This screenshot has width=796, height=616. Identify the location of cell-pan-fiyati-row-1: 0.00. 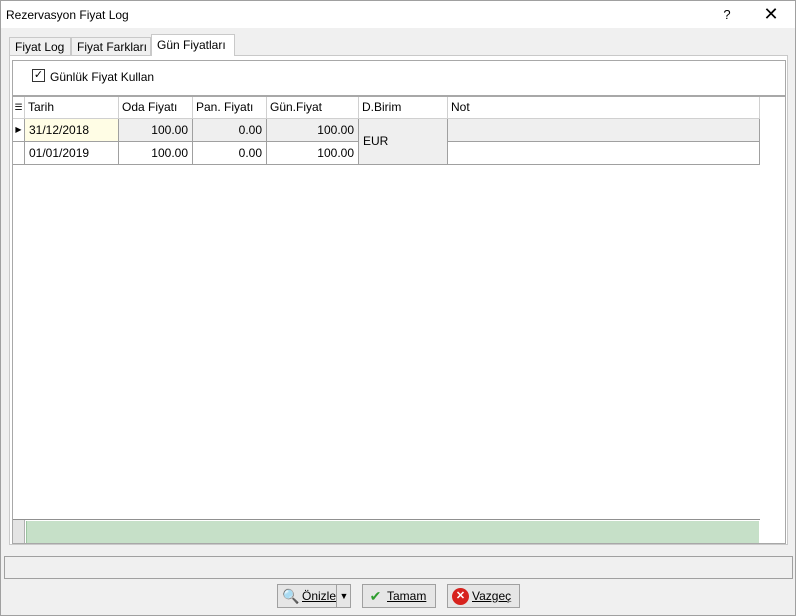
(230, 130).